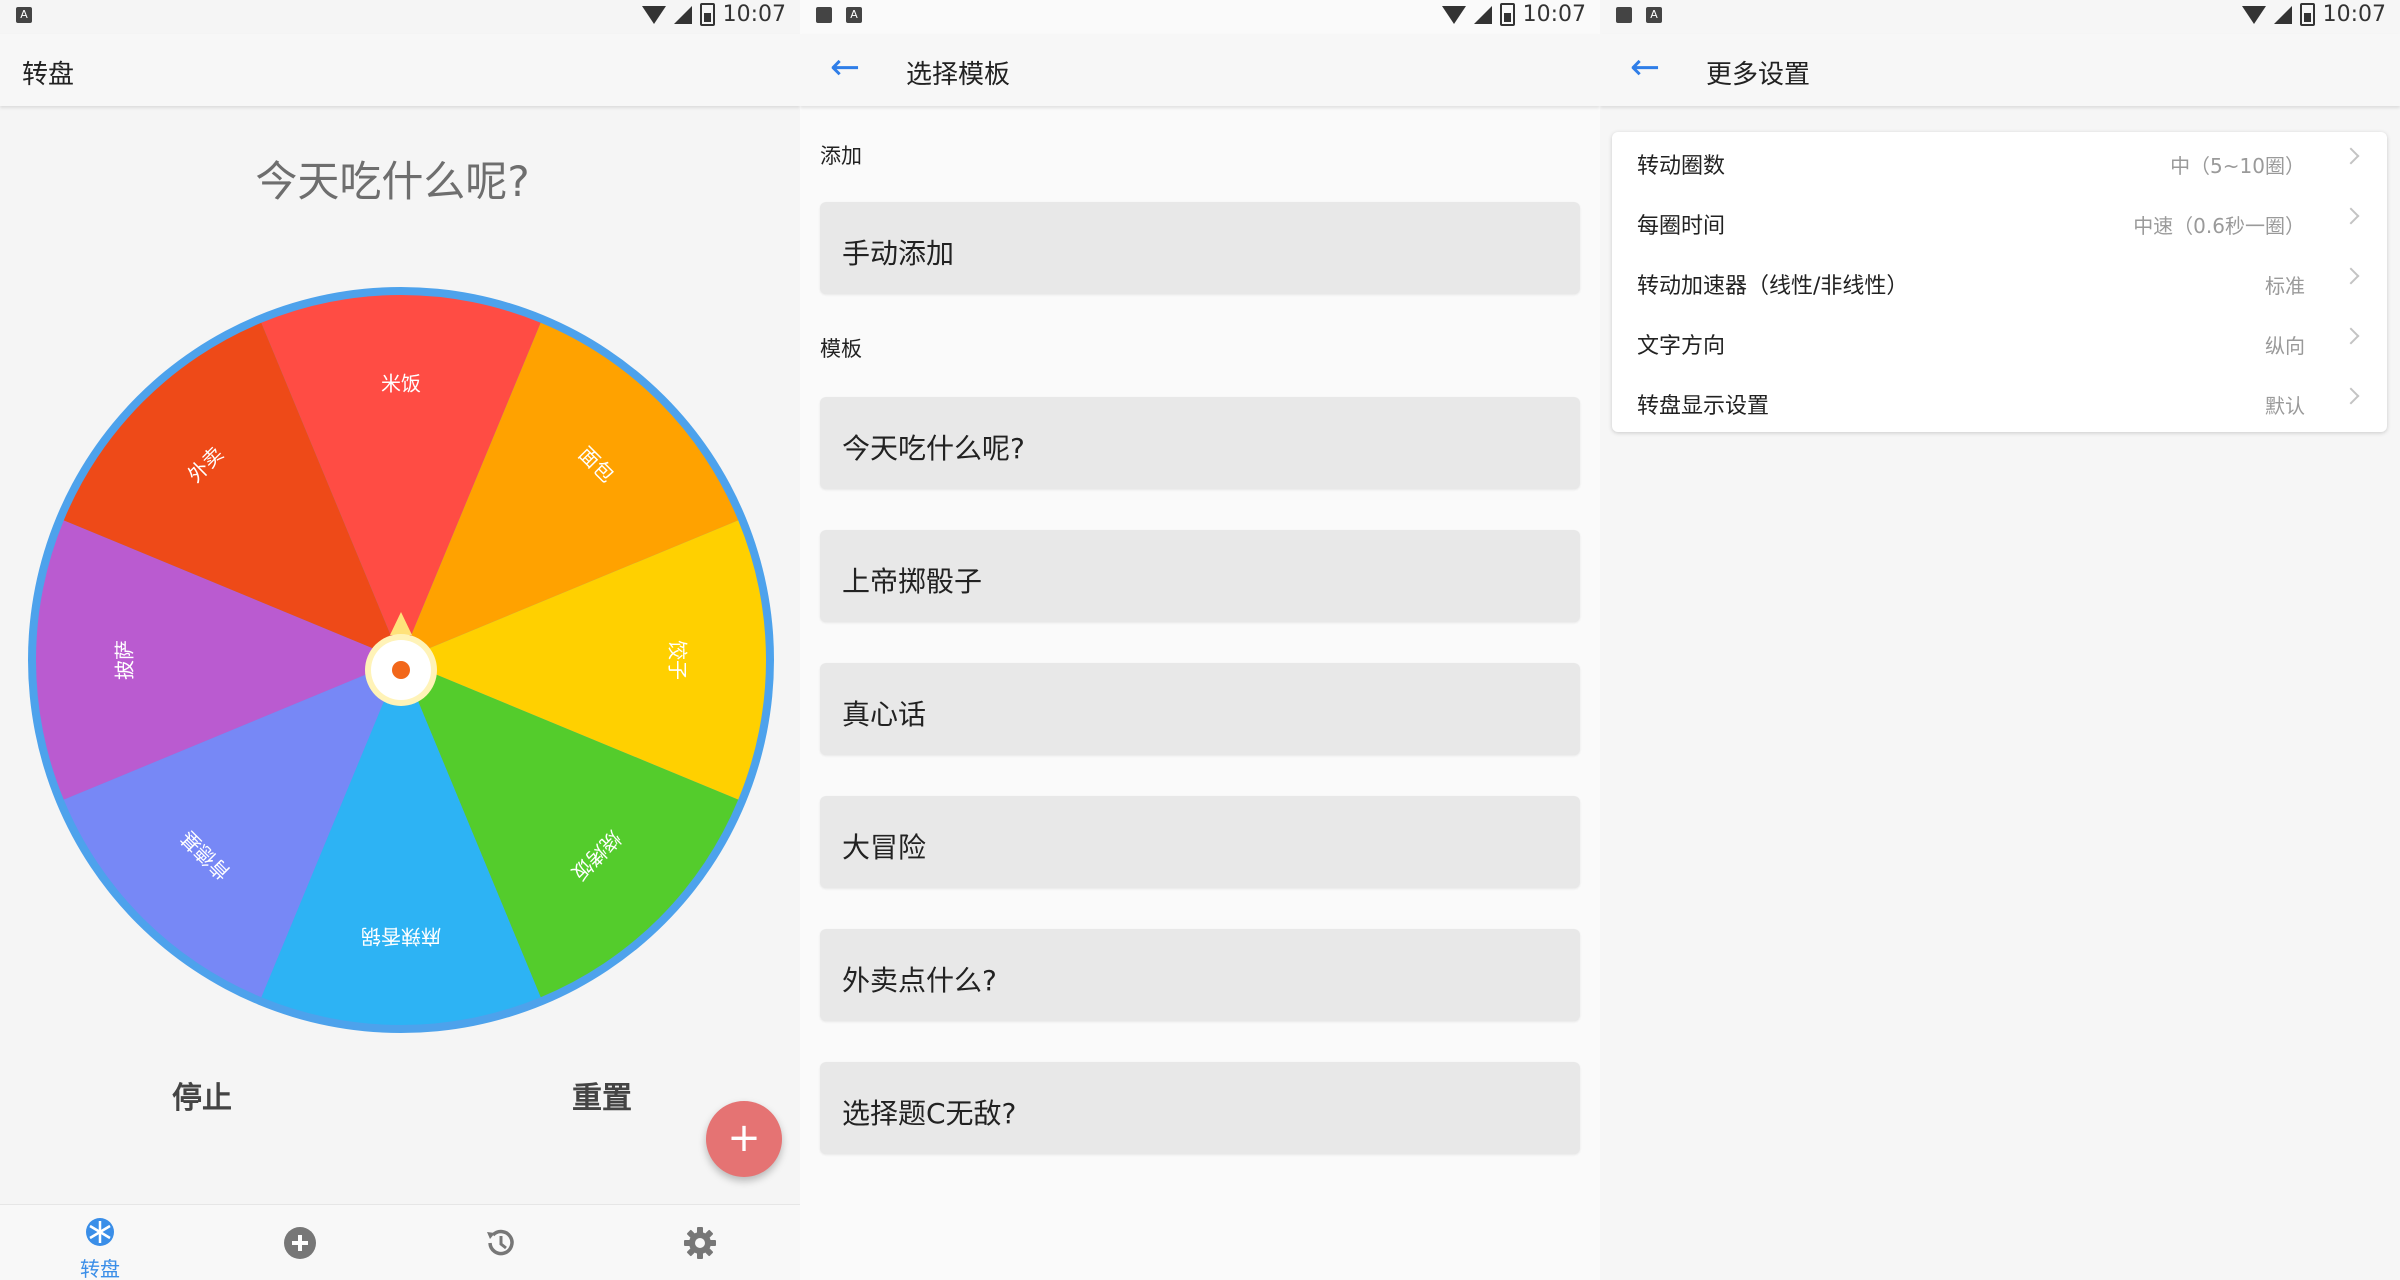  Describe the element at coordinates (958, 75) in the screenshot. I see `page-title: 选择模板` at that location.